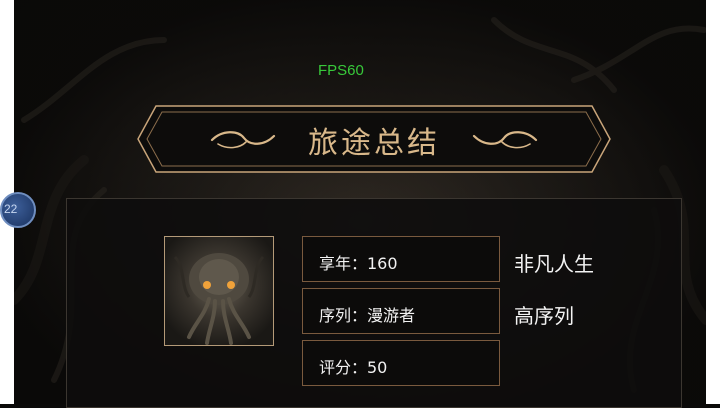  Describe the element at coordinates (341, 70) in the screenshot. I see `fps-counter: FPS60` at that location.